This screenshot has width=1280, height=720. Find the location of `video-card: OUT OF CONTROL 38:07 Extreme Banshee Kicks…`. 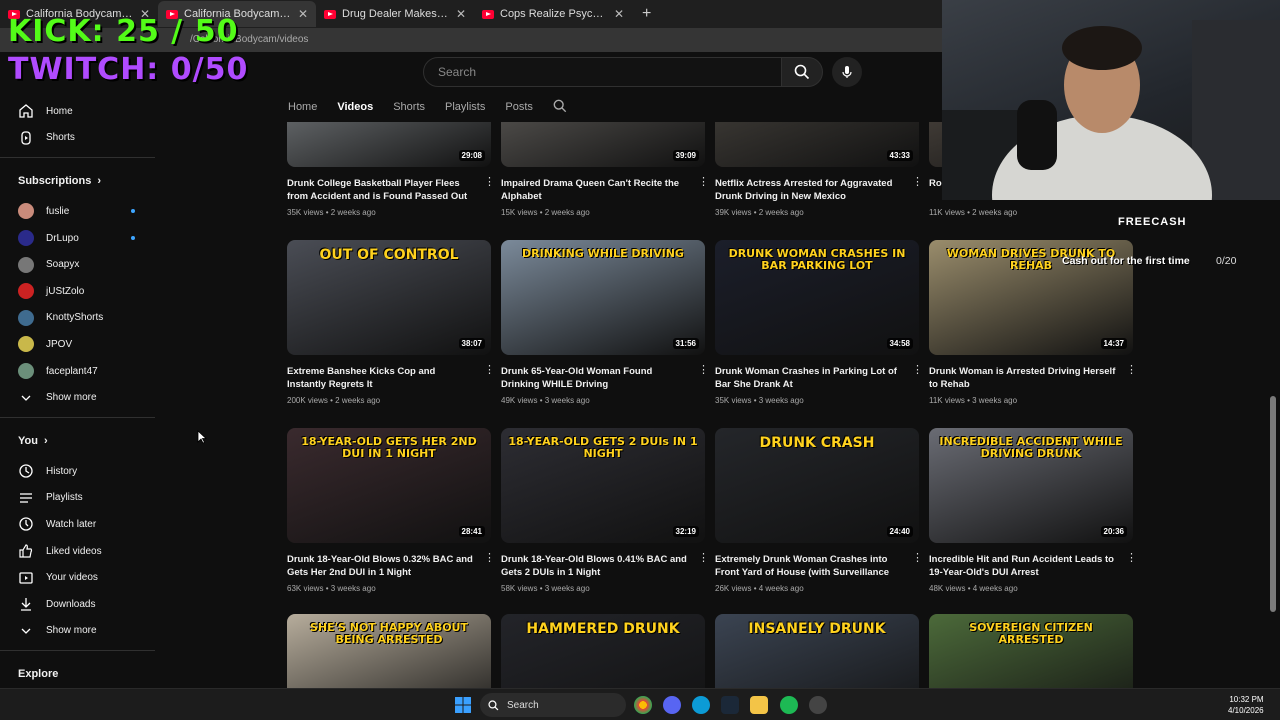

video-card: OUT OF CONTROL 38:07 Extreme Banshee Kicks… is located at coordinates (391, 322).